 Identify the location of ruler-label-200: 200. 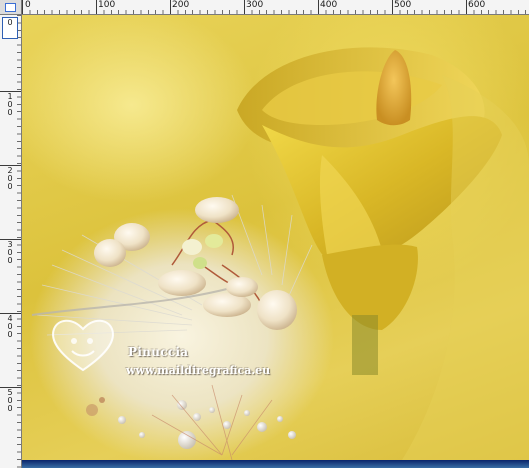
(181, 5).